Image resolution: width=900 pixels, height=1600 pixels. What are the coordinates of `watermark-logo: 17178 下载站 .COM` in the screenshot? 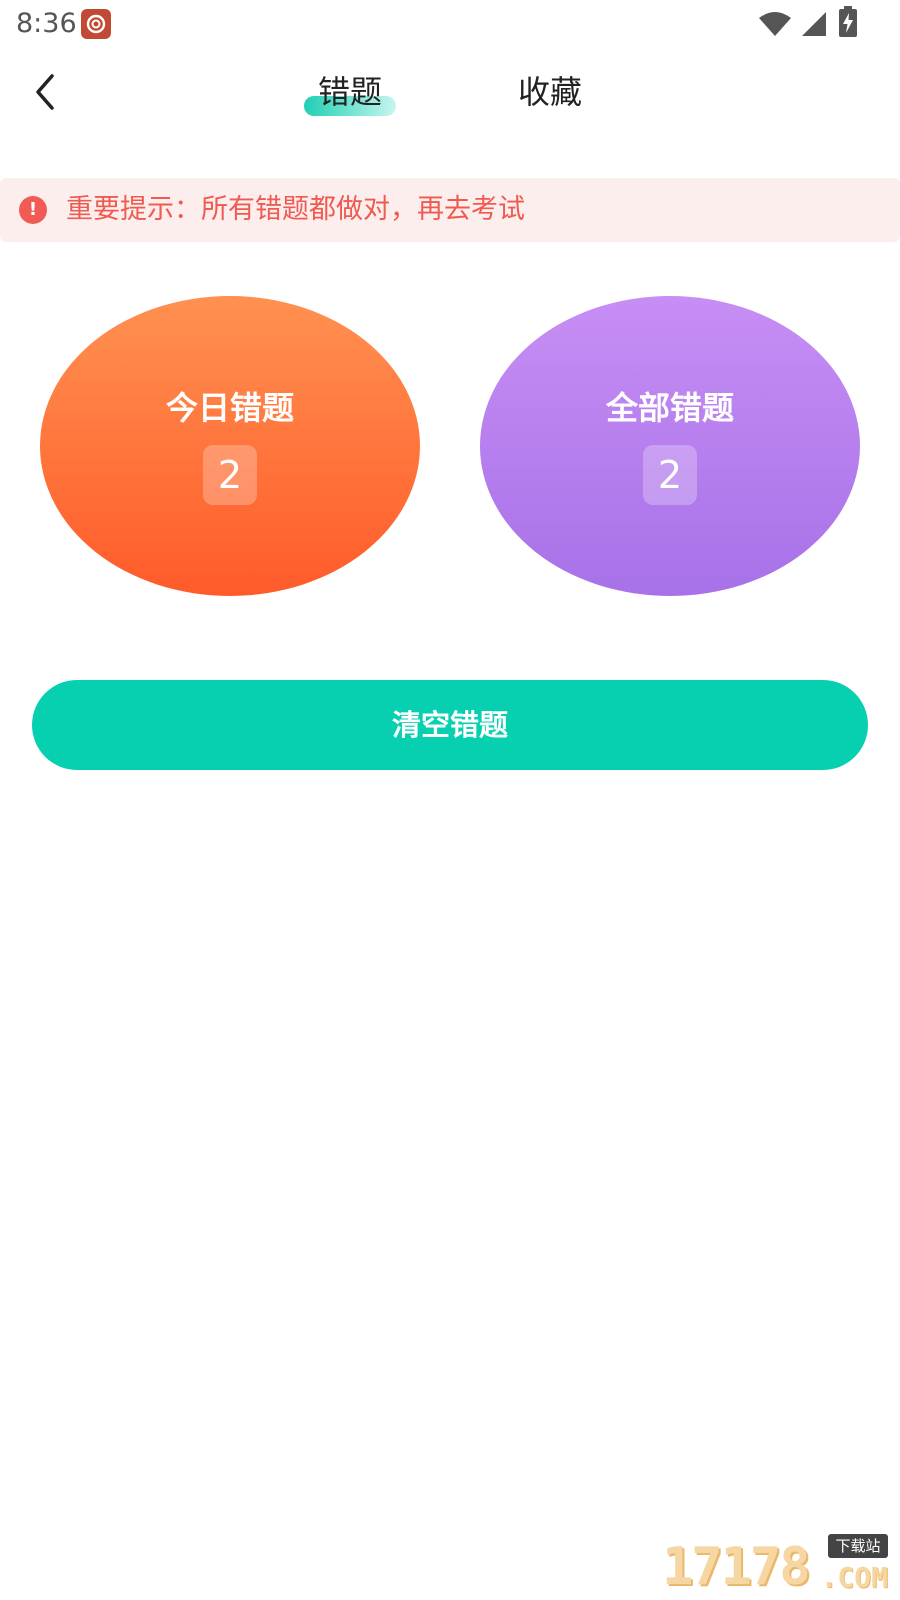 It's located at (777, 1564).